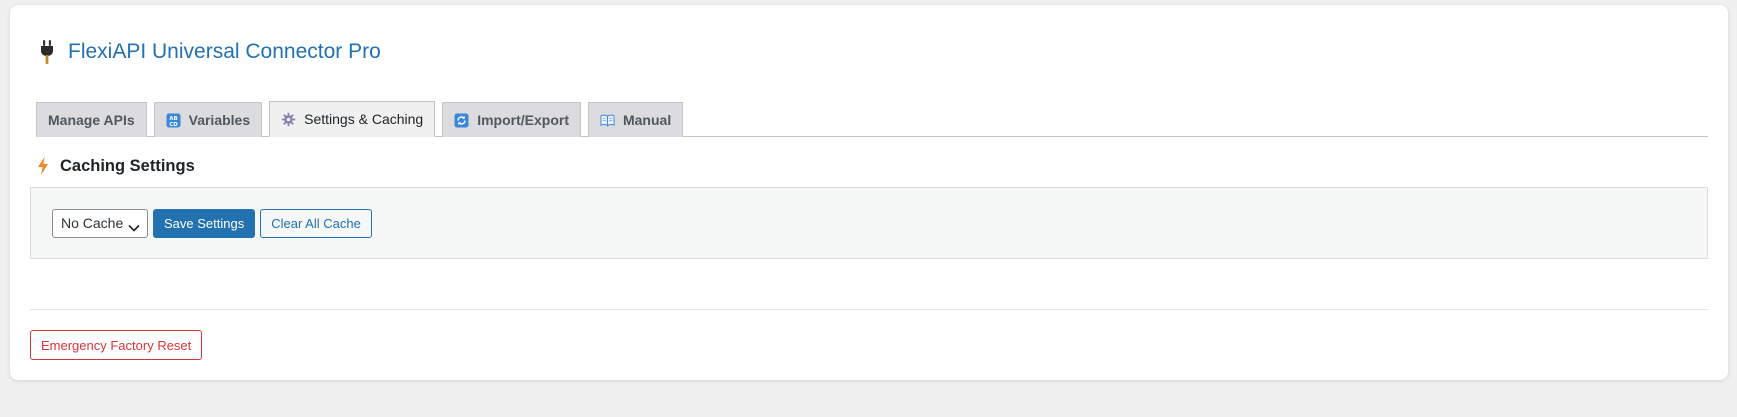 Image resolution: width=1737 pixels, height=417 pixels. Describe the element at coordinates (523, 120) in the screenshot. I see `tab-label: Import/Export` at that location.